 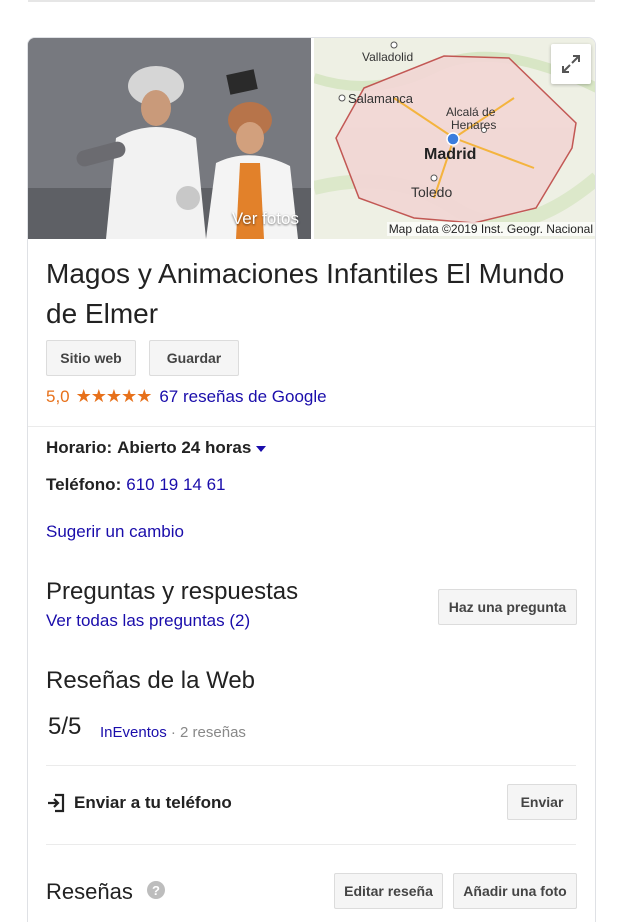 What do you see at coordinates (261, 449) in the screenshot?
I see `hours-dropdown-icon` at bounding box center [261, 449].